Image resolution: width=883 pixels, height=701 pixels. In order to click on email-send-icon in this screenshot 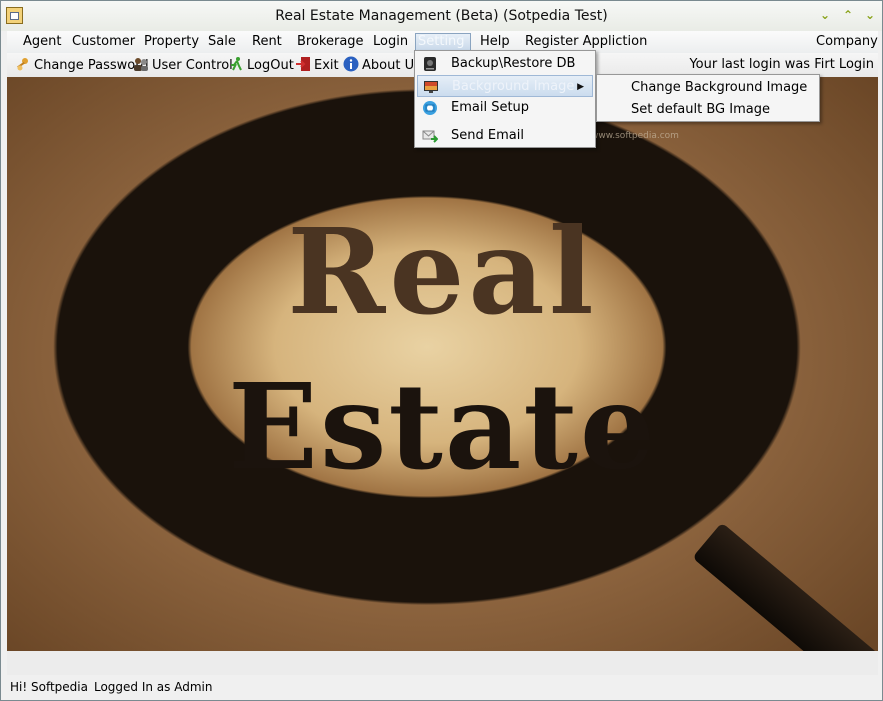, I will do `click(430, 136)`.